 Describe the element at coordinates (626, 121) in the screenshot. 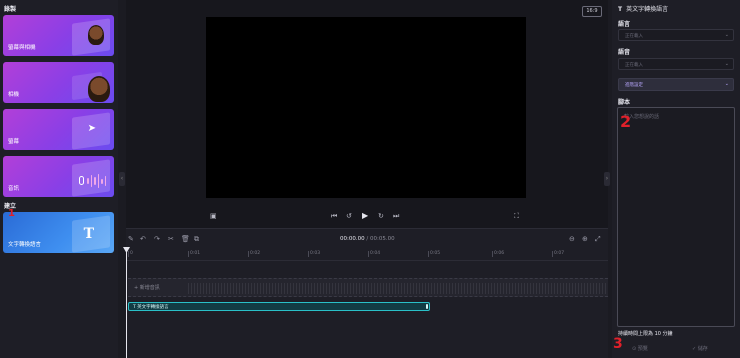

I see `annotation-mark: 2` at that location.